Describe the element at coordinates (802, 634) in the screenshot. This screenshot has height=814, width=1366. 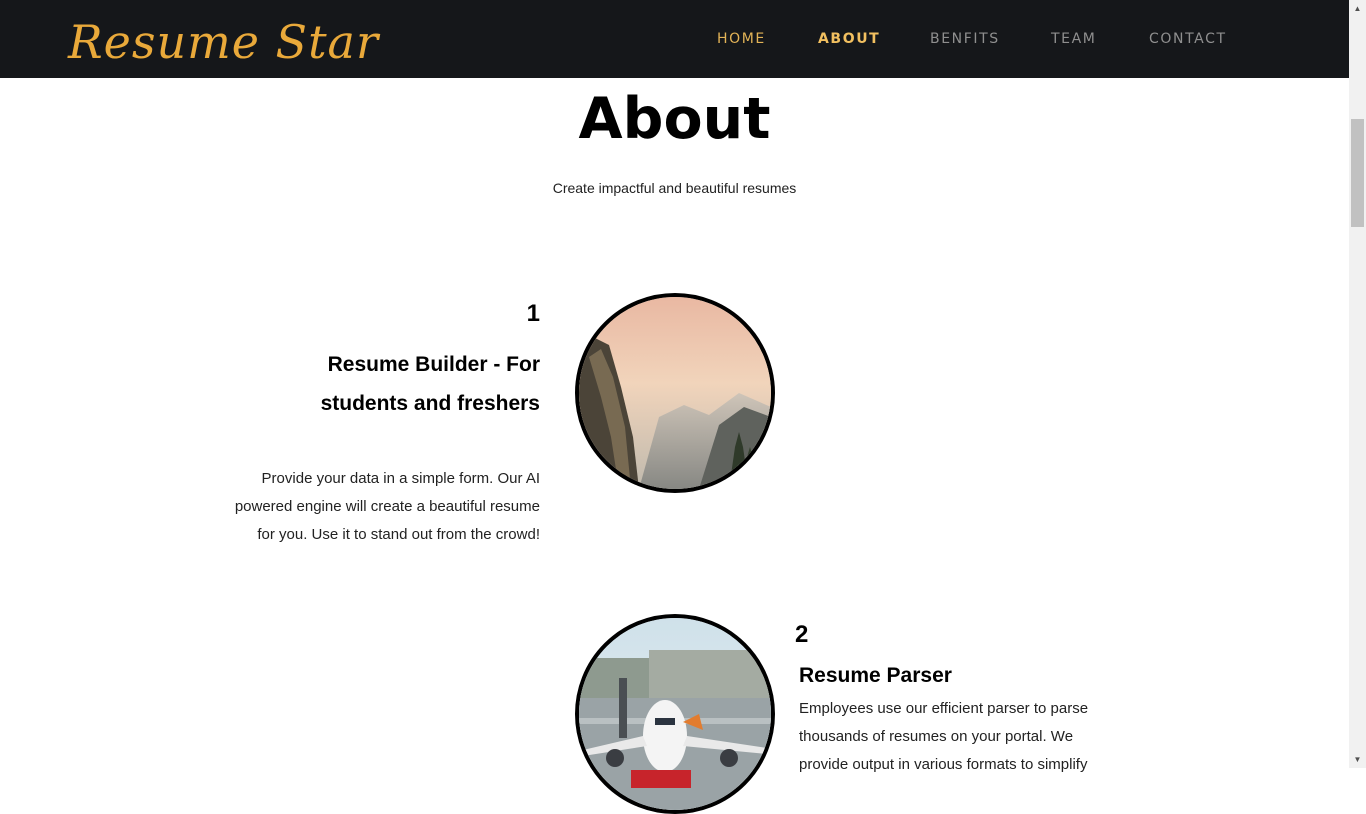
I see `item-2-number: 2` at that location.